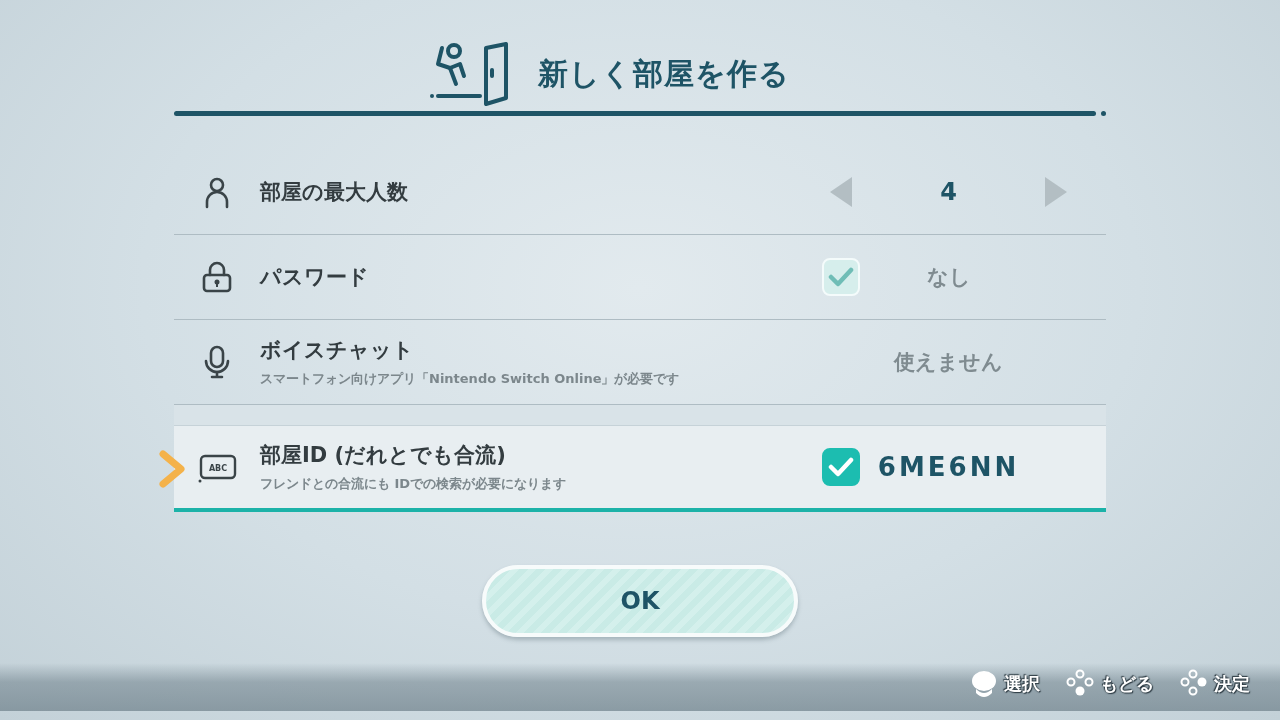 The height and width of the screenshot is (720, 1280). What do you see at coordinates (1022, 684) in the screenshot?
I see `control-hint: 選択` at bounding box center [1022, 684].